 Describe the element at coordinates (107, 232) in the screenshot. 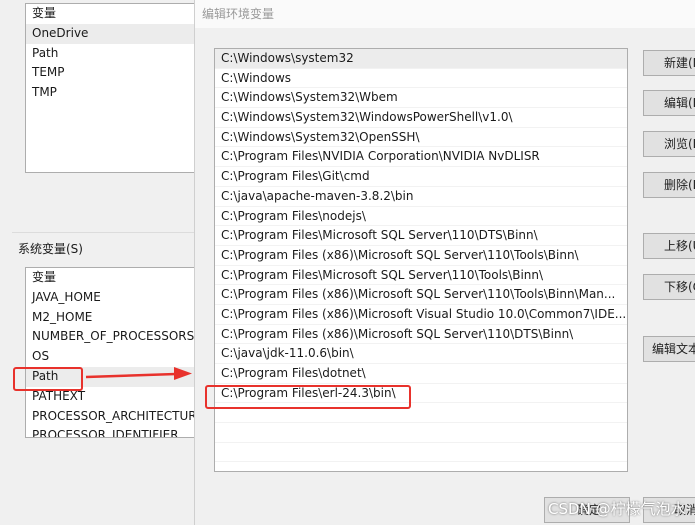

I see `divider` at that location.